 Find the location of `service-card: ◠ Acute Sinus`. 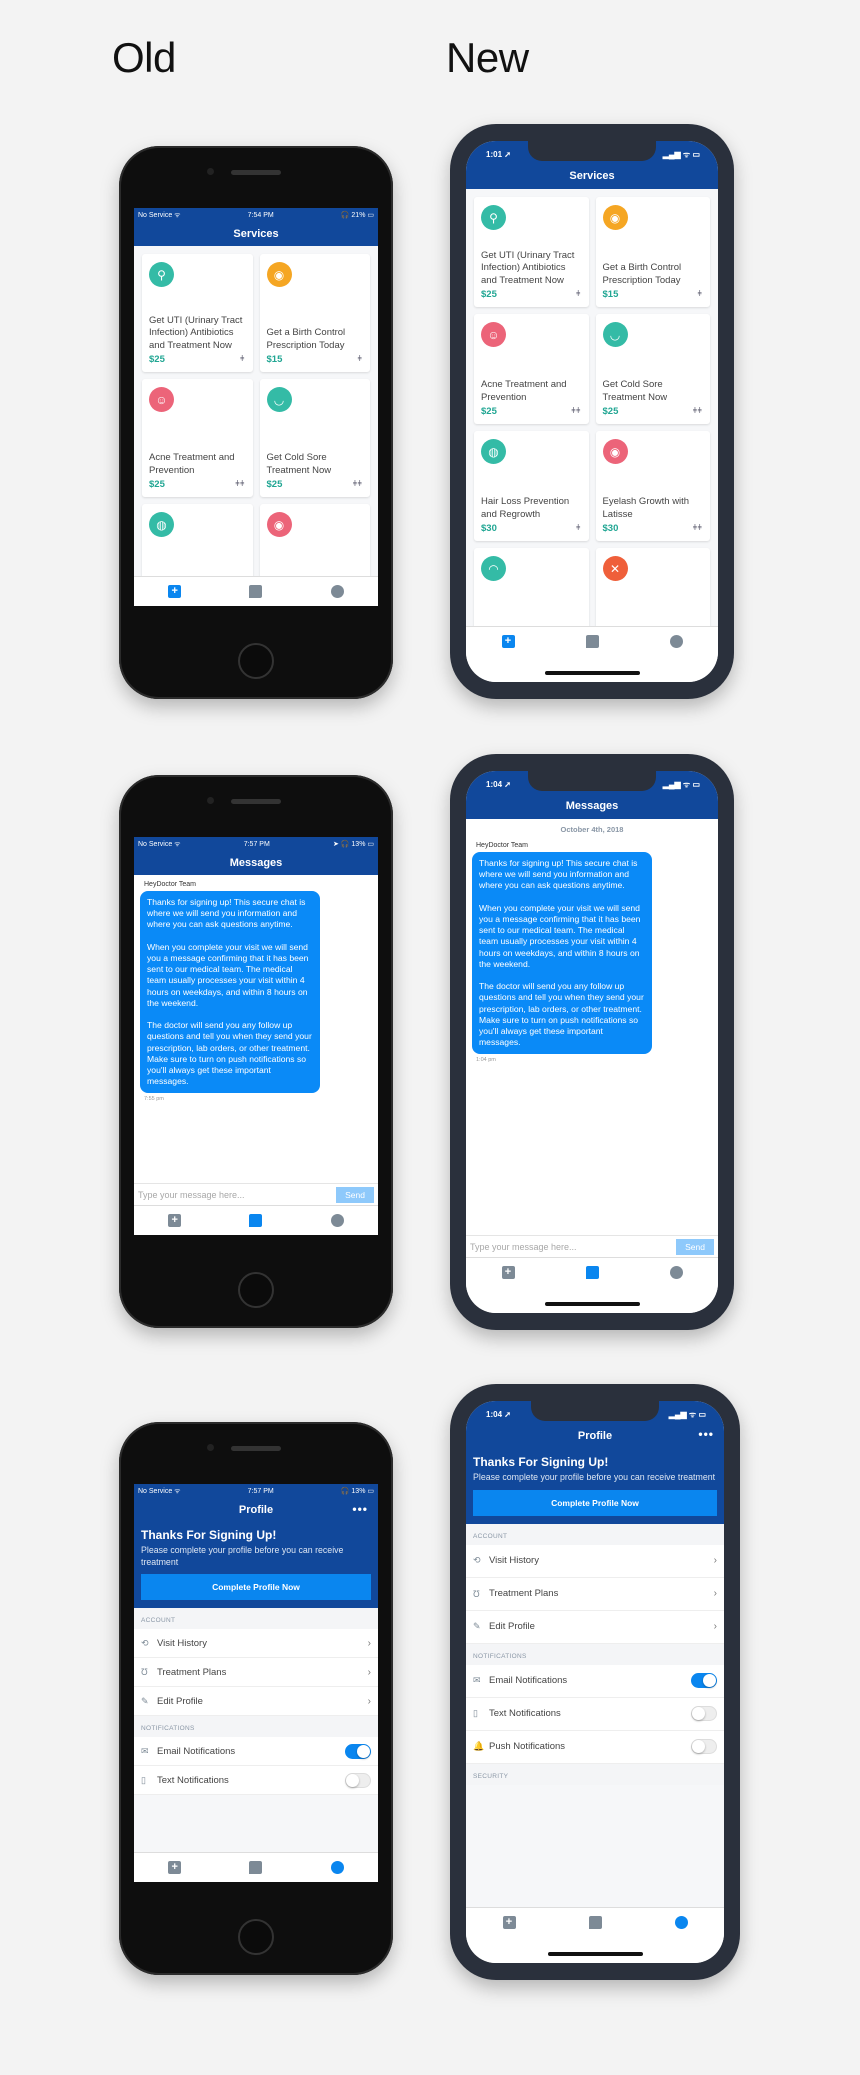

service-card: ◠ Acute Sinus is located at coordinates (531, 587).